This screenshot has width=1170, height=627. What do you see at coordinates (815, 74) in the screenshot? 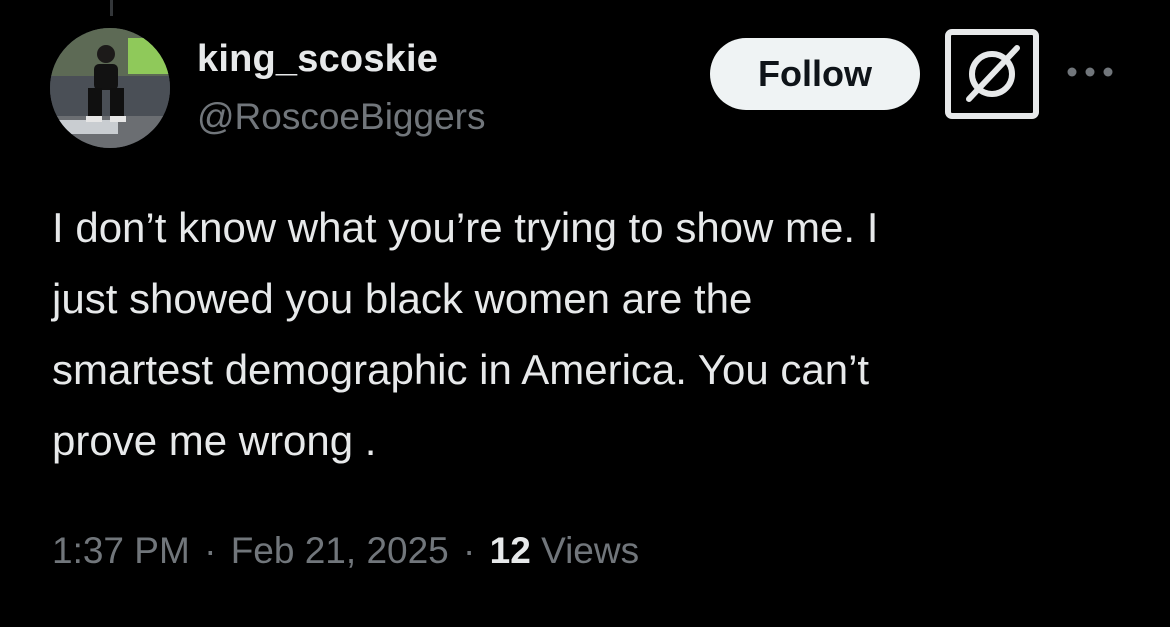
I see `follow-button: Follow` at bounding box center [815, 74].